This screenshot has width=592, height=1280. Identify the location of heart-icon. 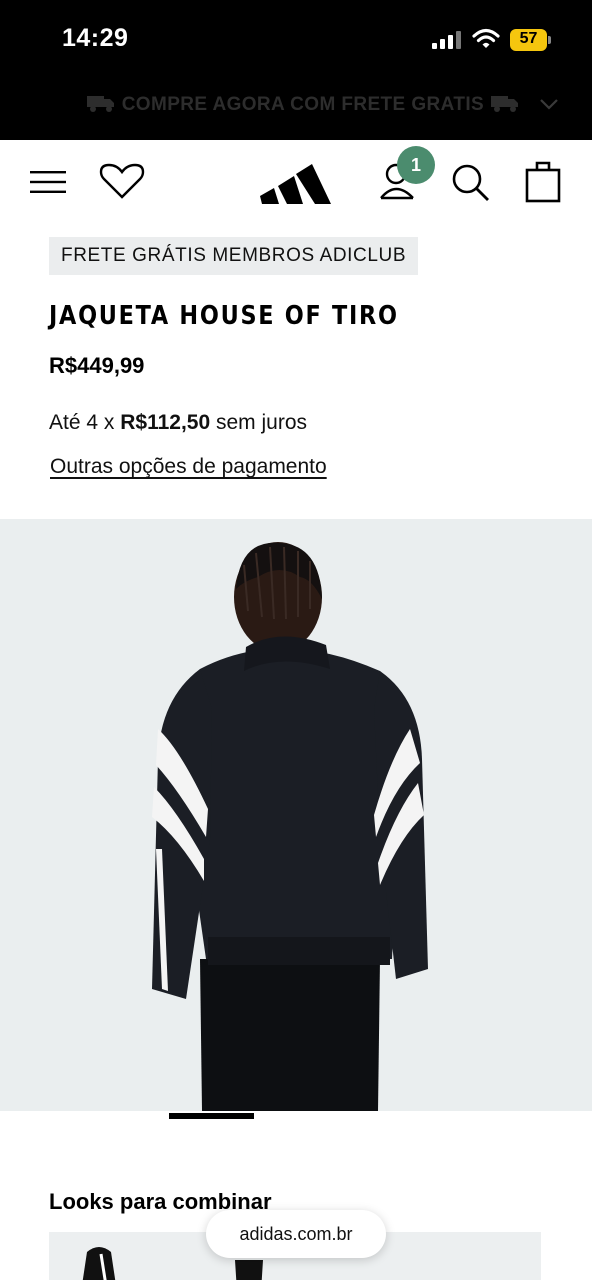
(122, 182).